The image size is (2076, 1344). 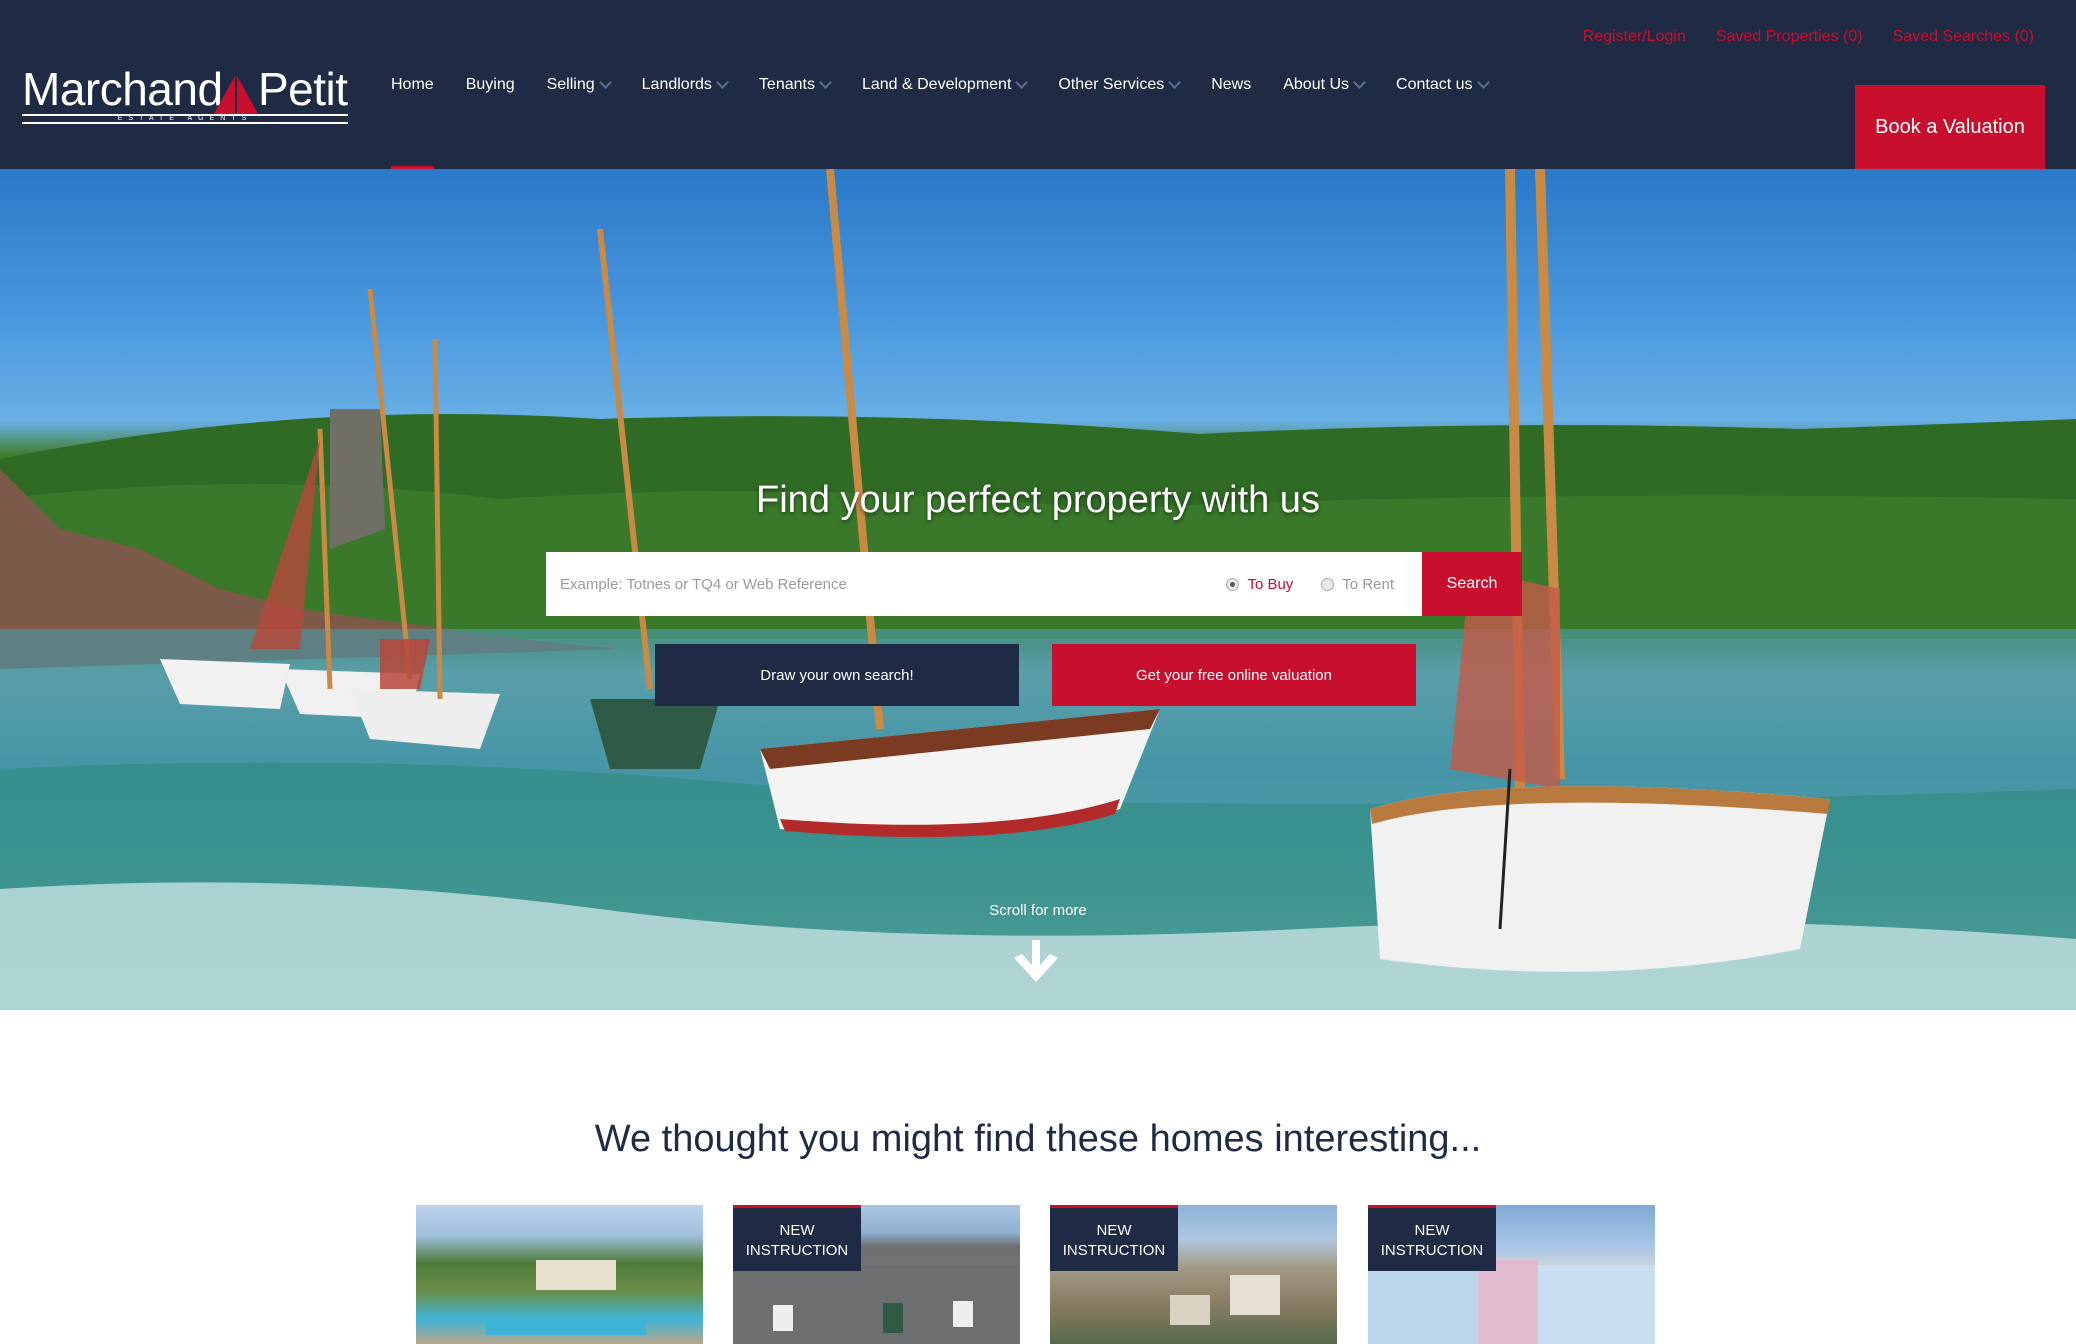 I want to click on hero-title: Find your perfect property with us, so click(x=1038, y=500).